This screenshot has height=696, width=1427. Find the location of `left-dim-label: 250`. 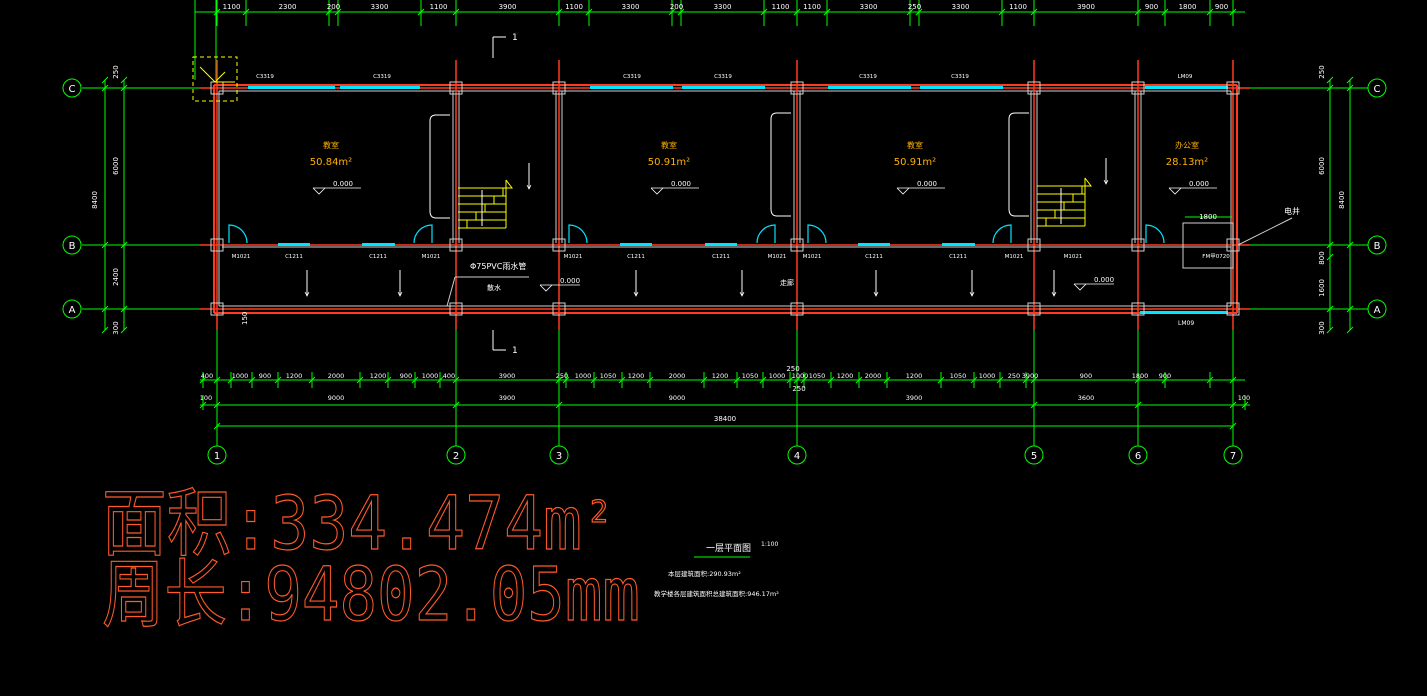

left-dim-label: 250 is located at coordinates (116, 71).